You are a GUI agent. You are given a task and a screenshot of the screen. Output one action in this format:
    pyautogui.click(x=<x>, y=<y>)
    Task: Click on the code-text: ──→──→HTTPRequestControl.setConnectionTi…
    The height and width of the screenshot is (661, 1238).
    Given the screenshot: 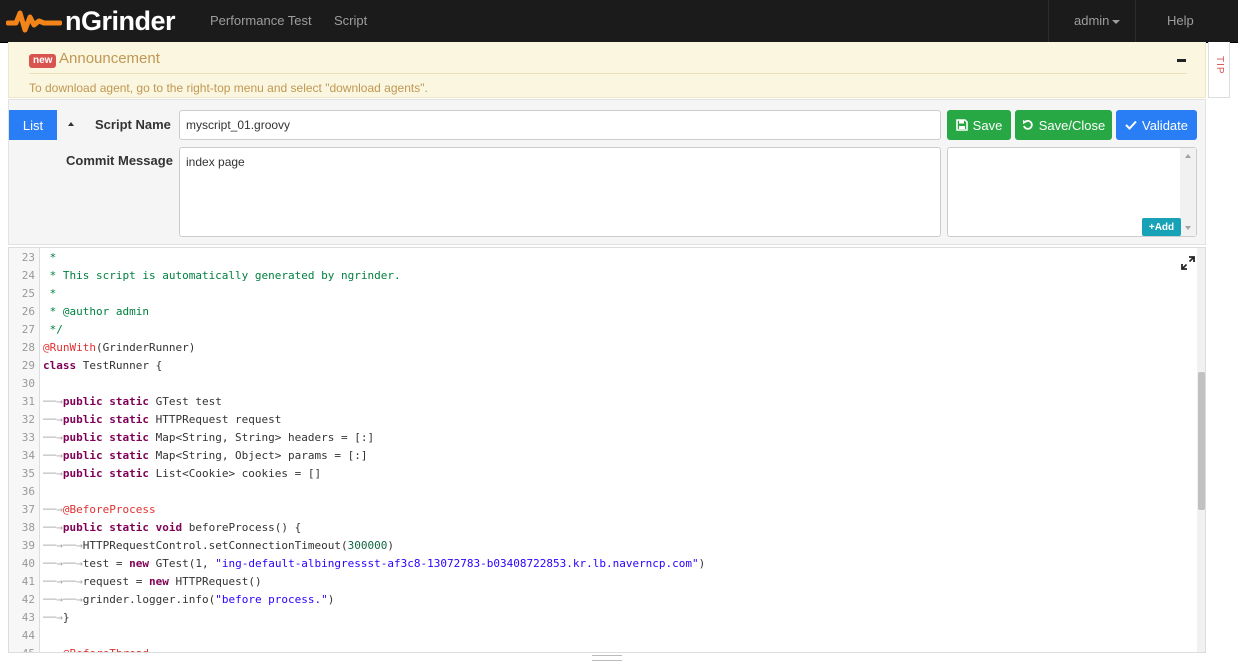 What is the action you would take?
    pyautogui.click(x=219, y=545)
    